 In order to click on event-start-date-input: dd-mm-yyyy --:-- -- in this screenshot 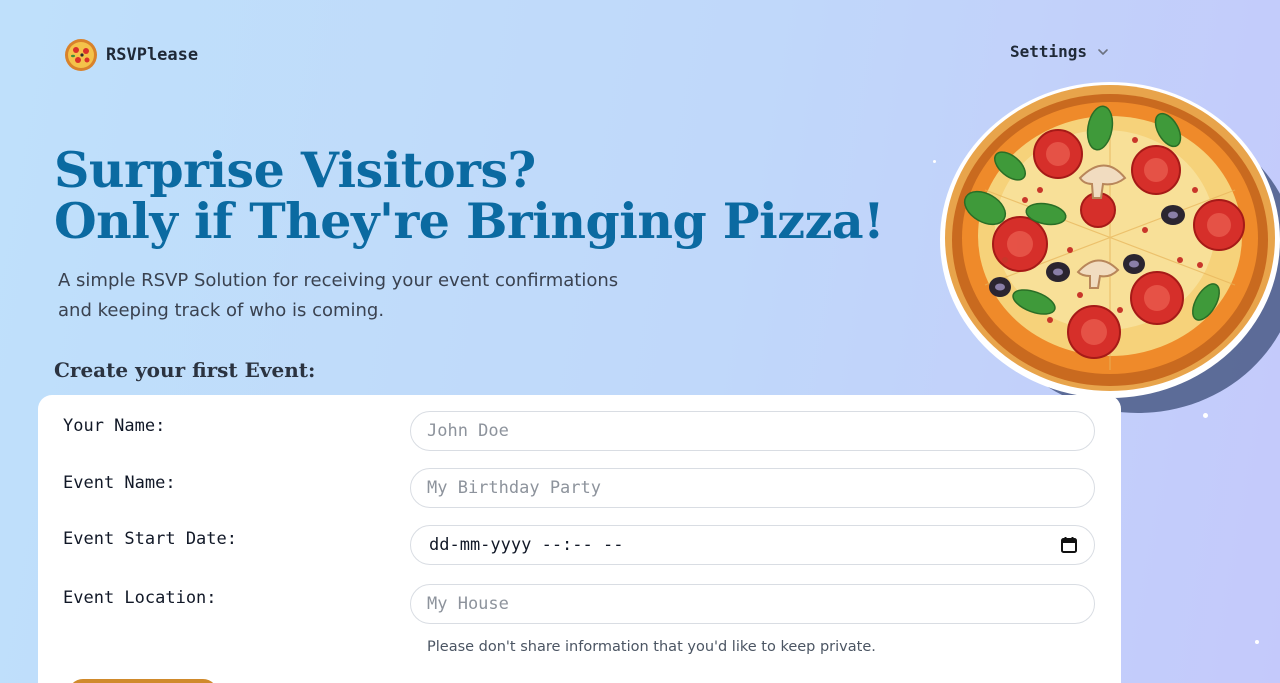, I will do `click(752, 545)`.